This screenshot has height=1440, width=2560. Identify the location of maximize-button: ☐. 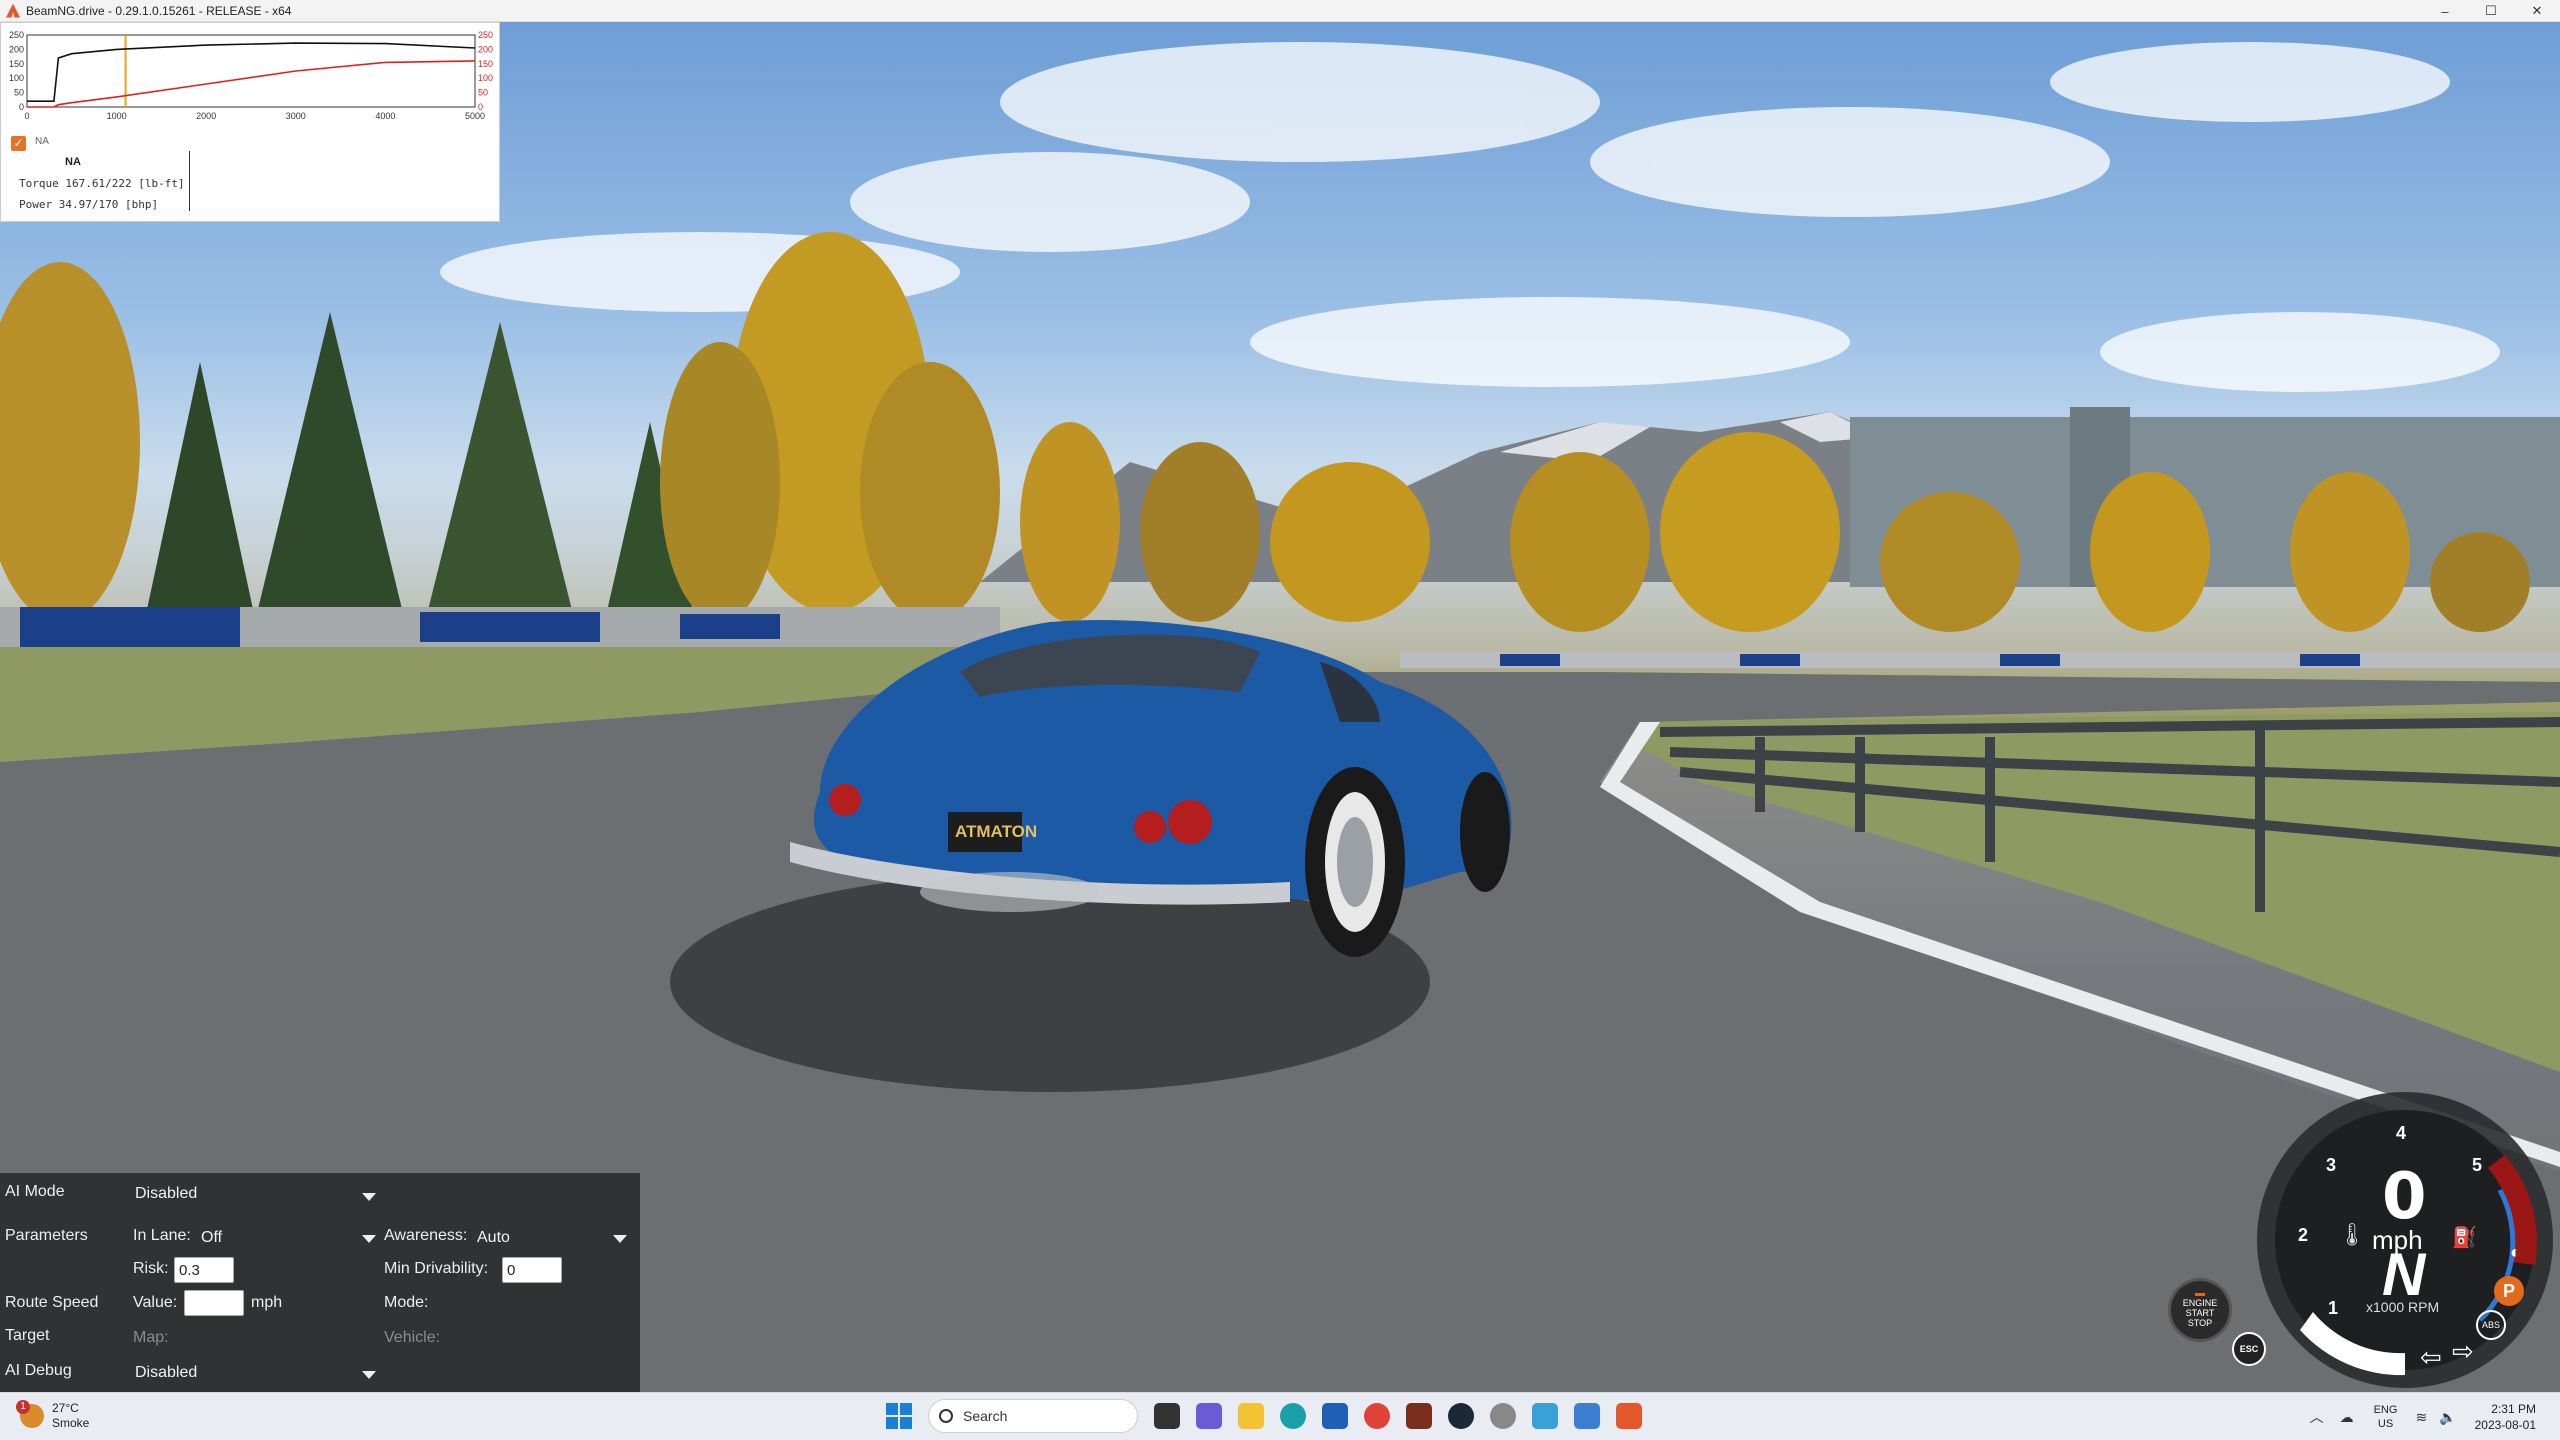
(2491, 11).